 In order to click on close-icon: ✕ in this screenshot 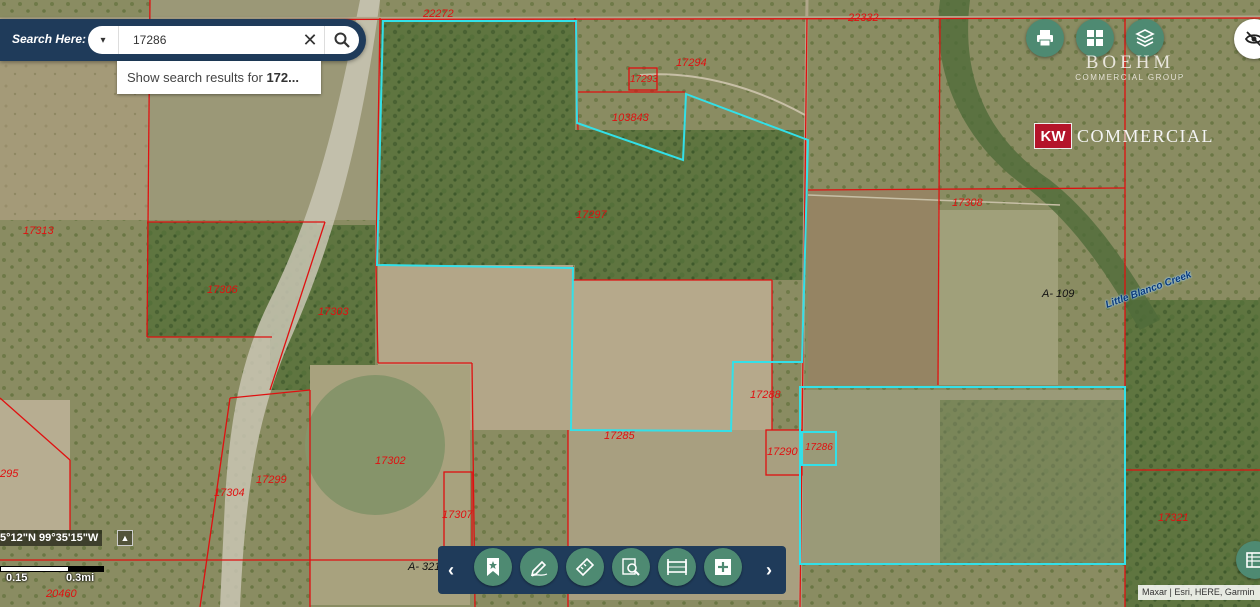, I will do `click(310, 39)`.